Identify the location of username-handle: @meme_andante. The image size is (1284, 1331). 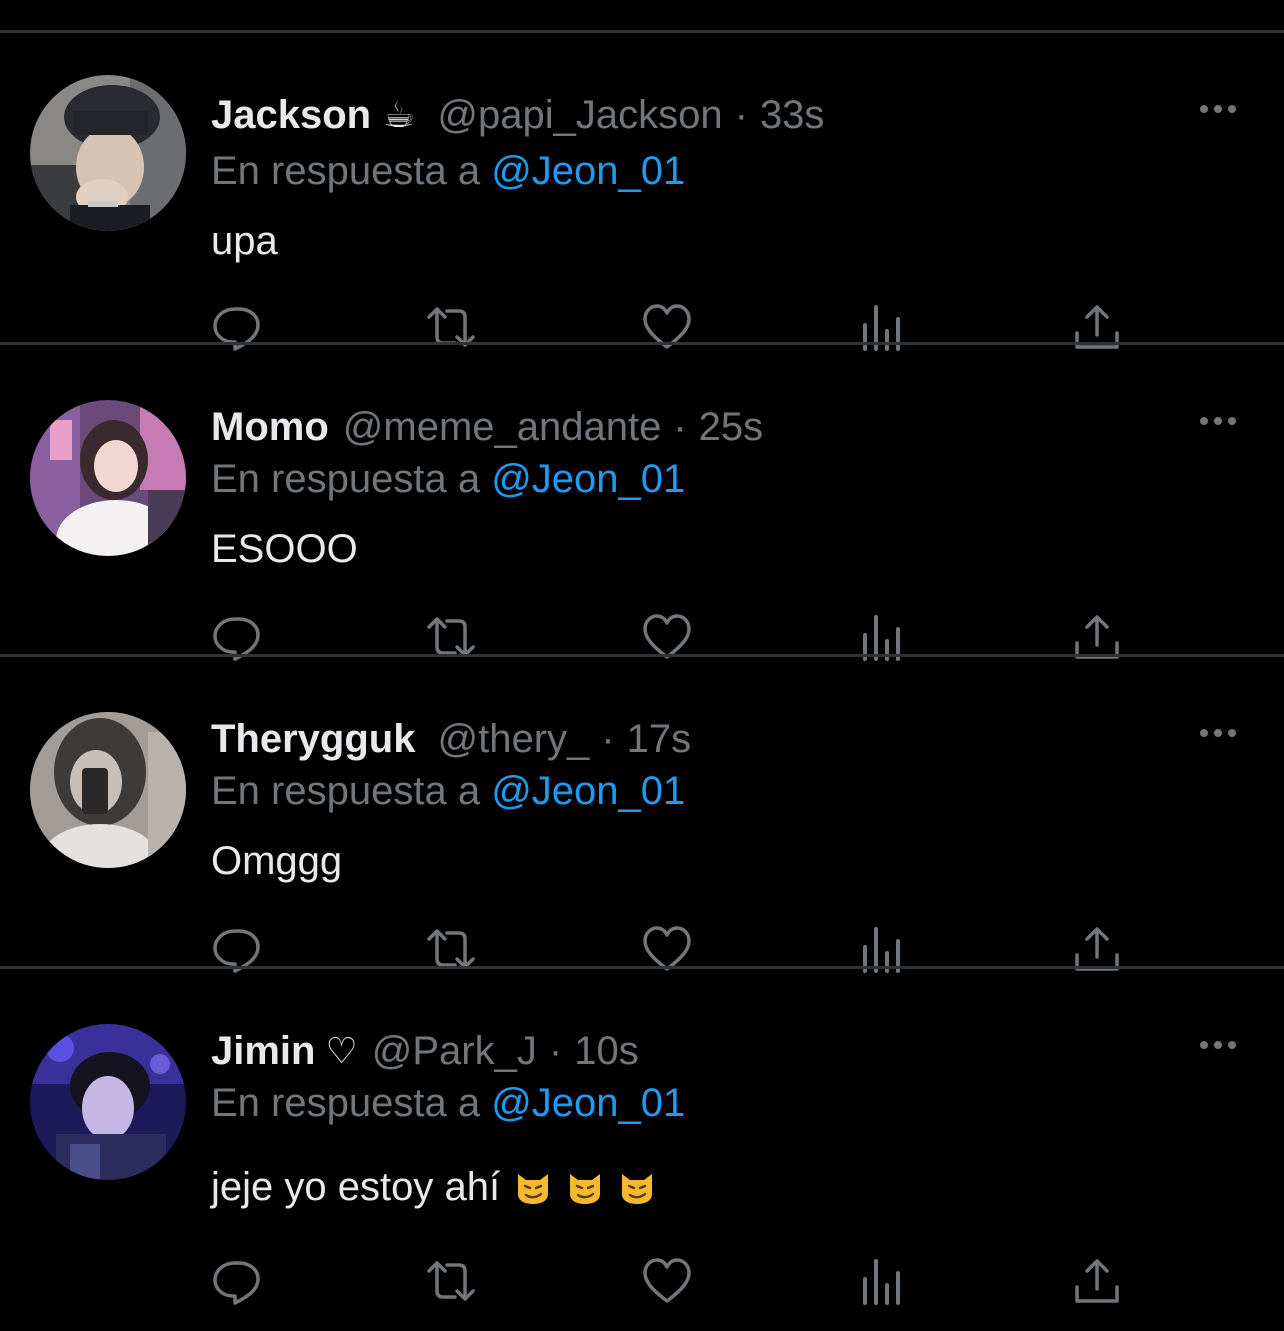
(502, 427).